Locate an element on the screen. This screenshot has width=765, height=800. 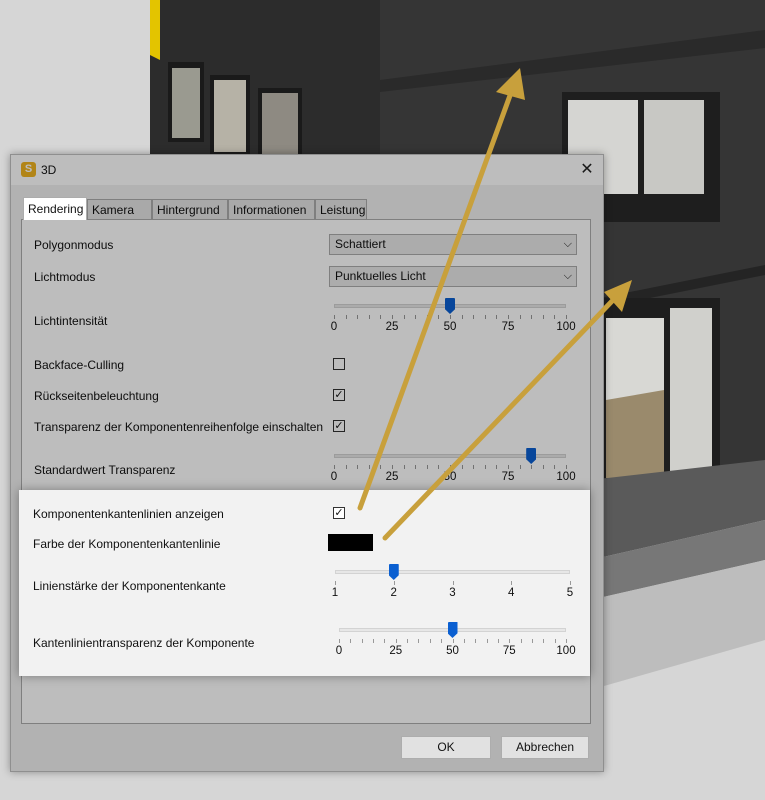
slider-tick-label: 4 is located at coordinates (511, 593).